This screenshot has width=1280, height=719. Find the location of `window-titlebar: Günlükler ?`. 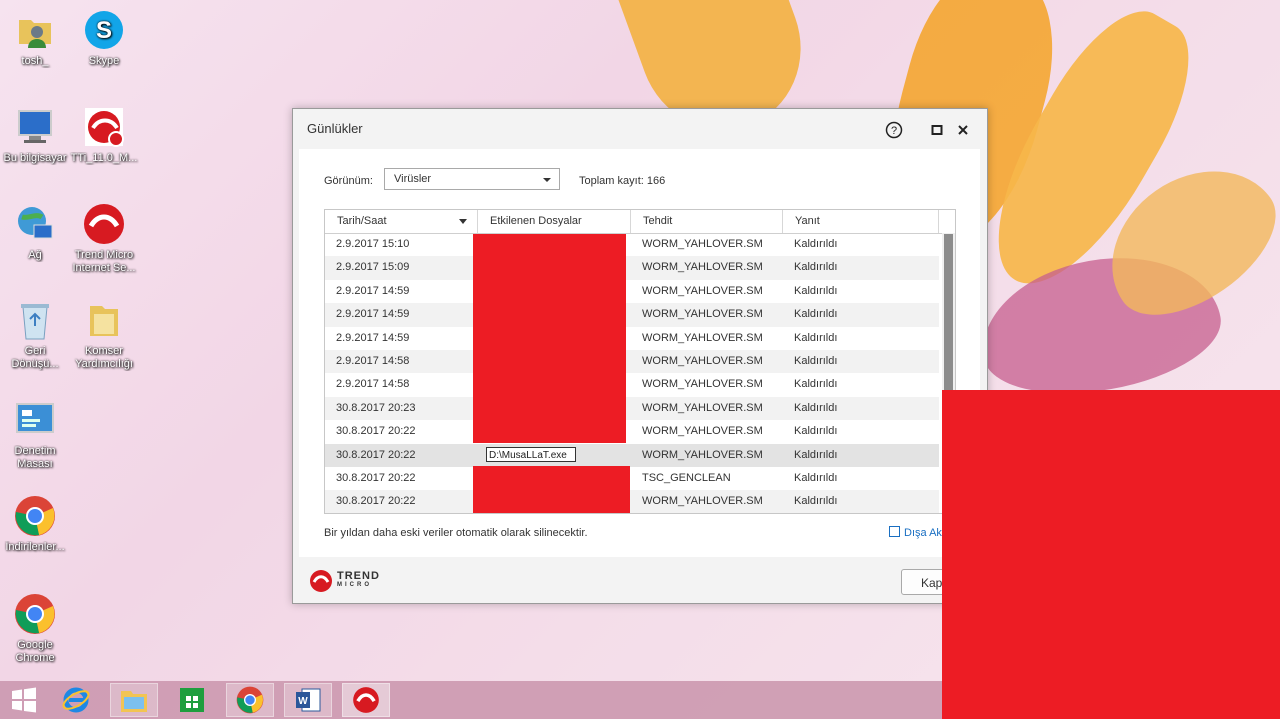

window-titlebar: Günlükler ? is located at coordinates (640, 129).